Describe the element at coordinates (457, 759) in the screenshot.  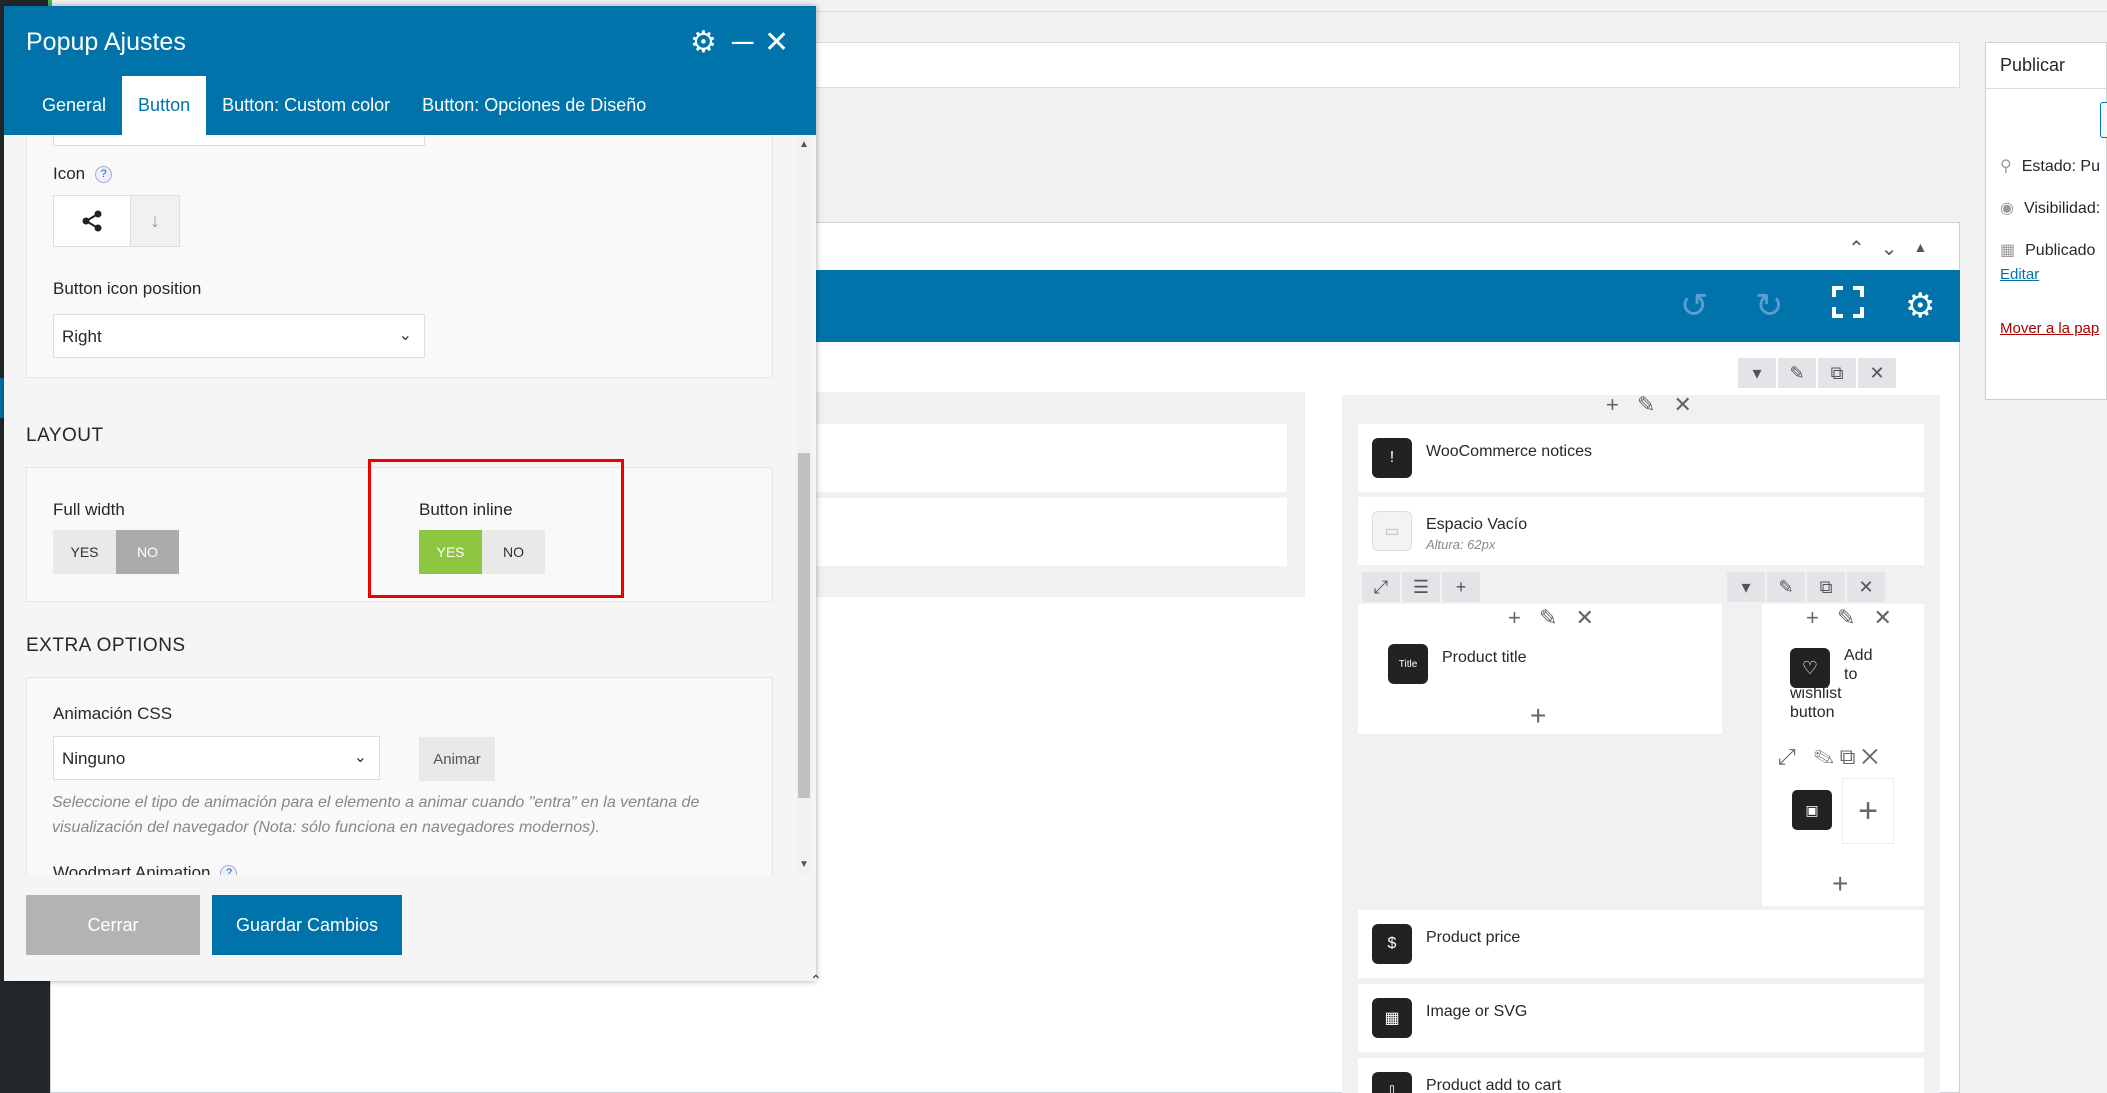
I see `animate-button: Animar` at that location.